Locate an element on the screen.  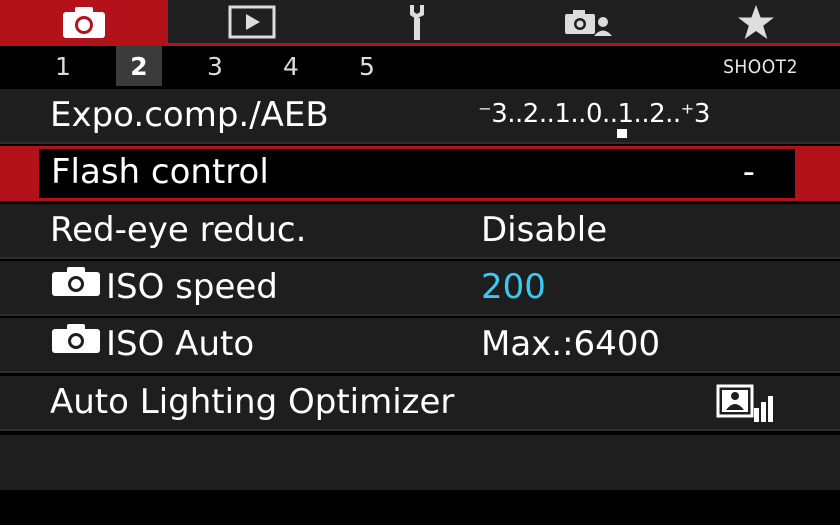
sub-tab-2: 2 is located at coordinates (139, 66).